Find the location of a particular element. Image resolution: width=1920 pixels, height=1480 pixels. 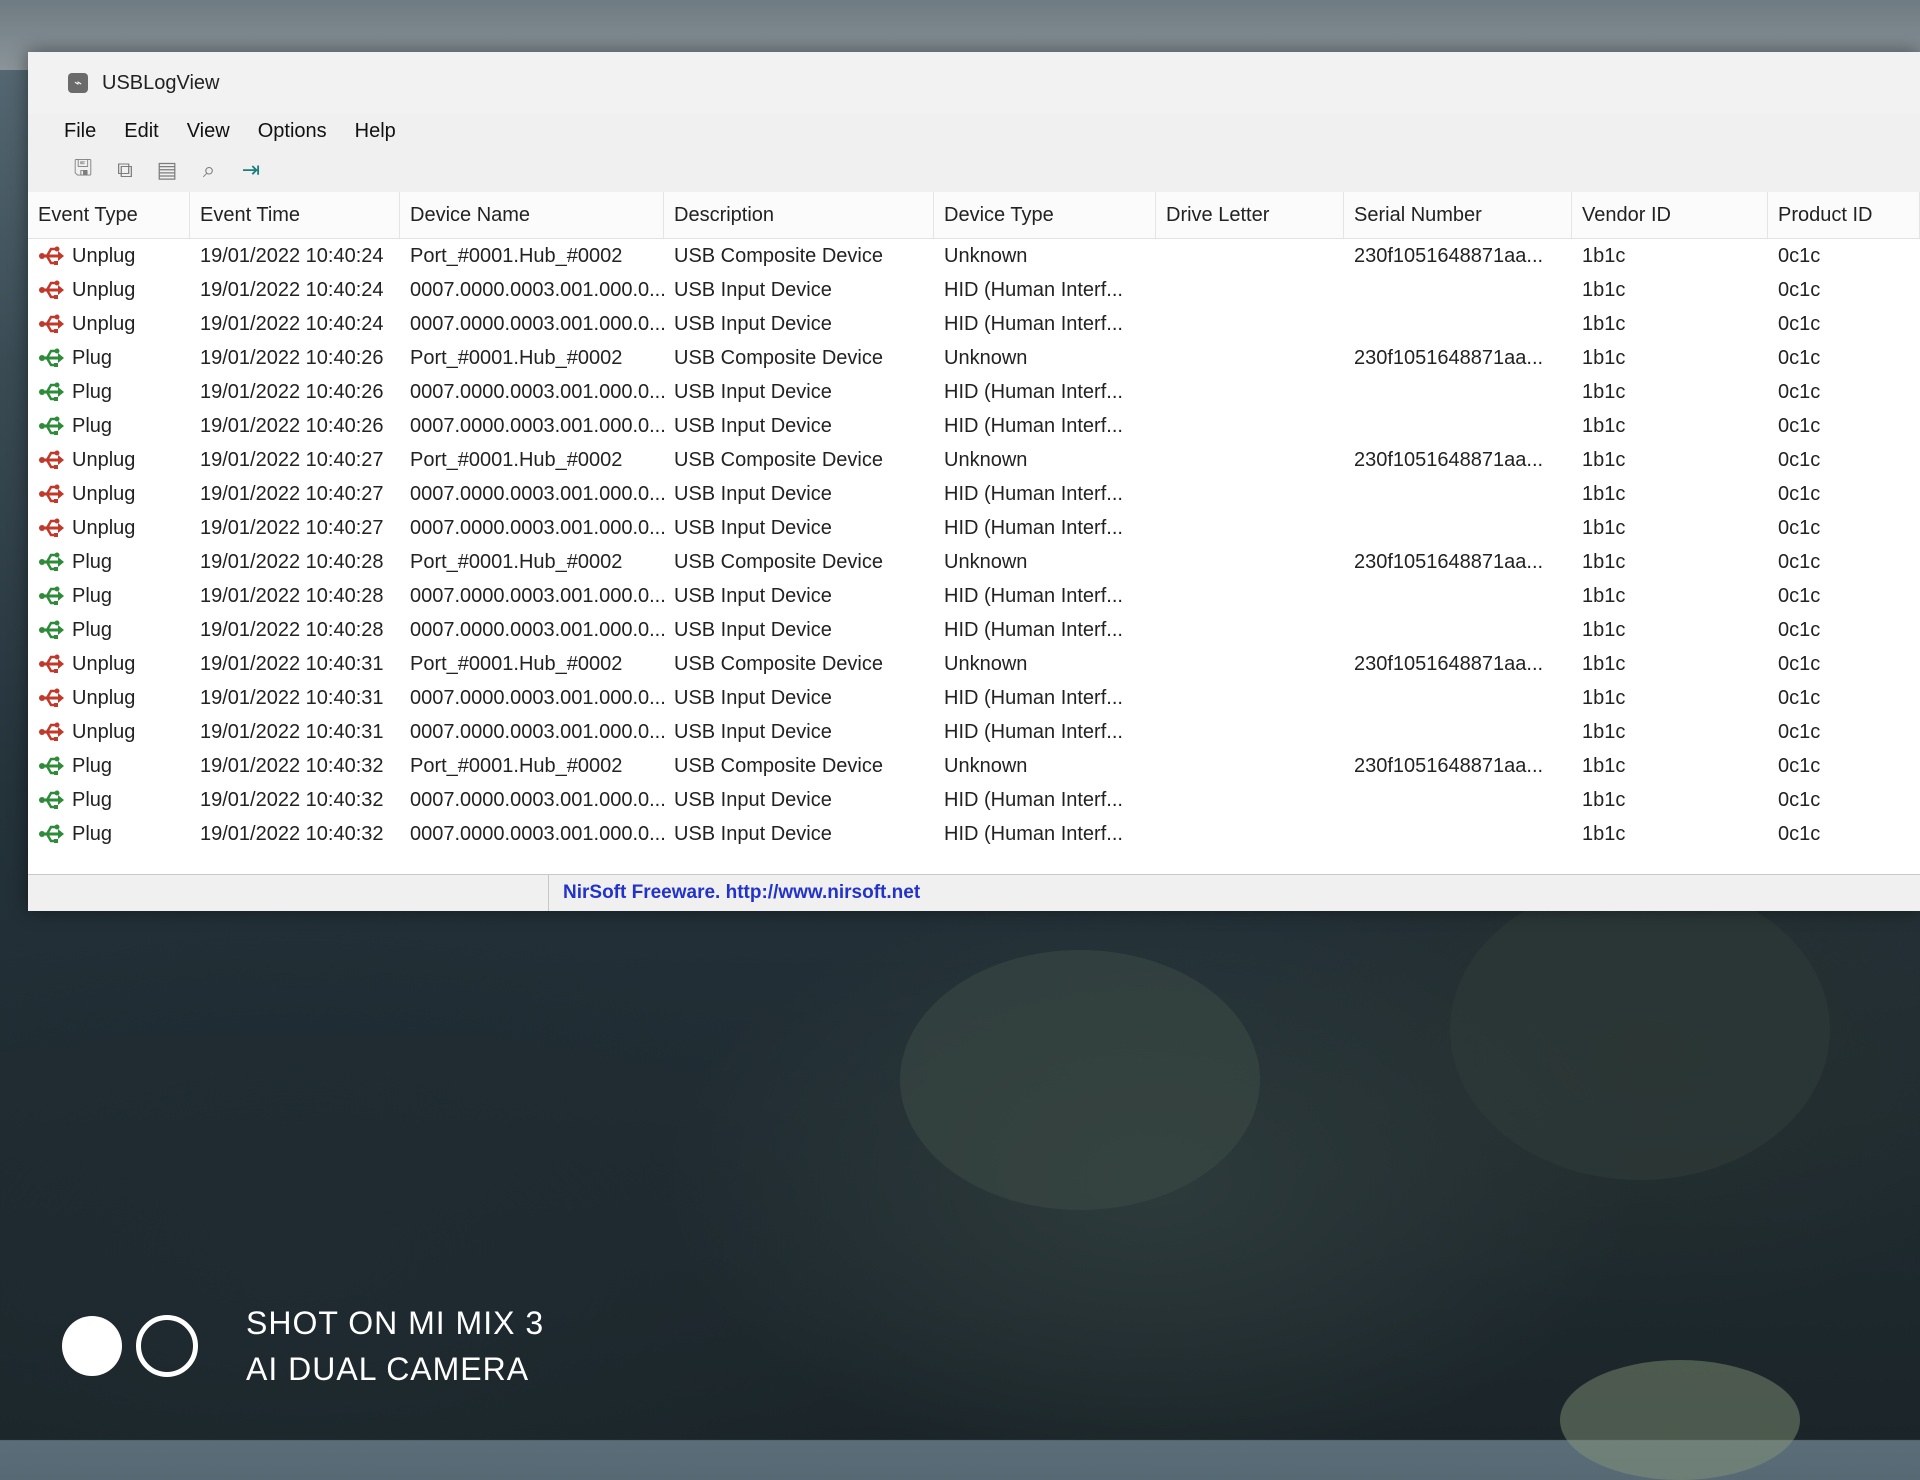

column-header-device-type: Device Type is located at coordinates (1045, 215).